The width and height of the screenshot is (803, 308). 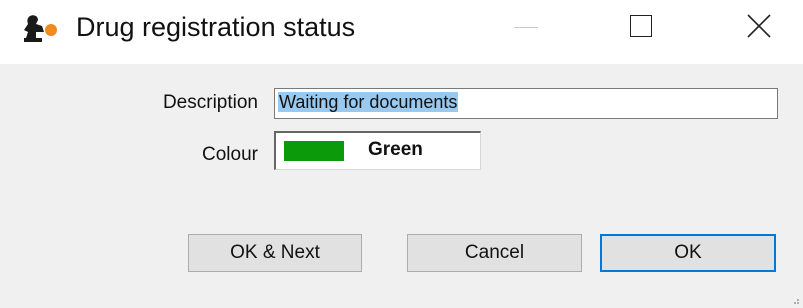 I want to click on cancel-button: Cancel, so click(x=494, y=253).